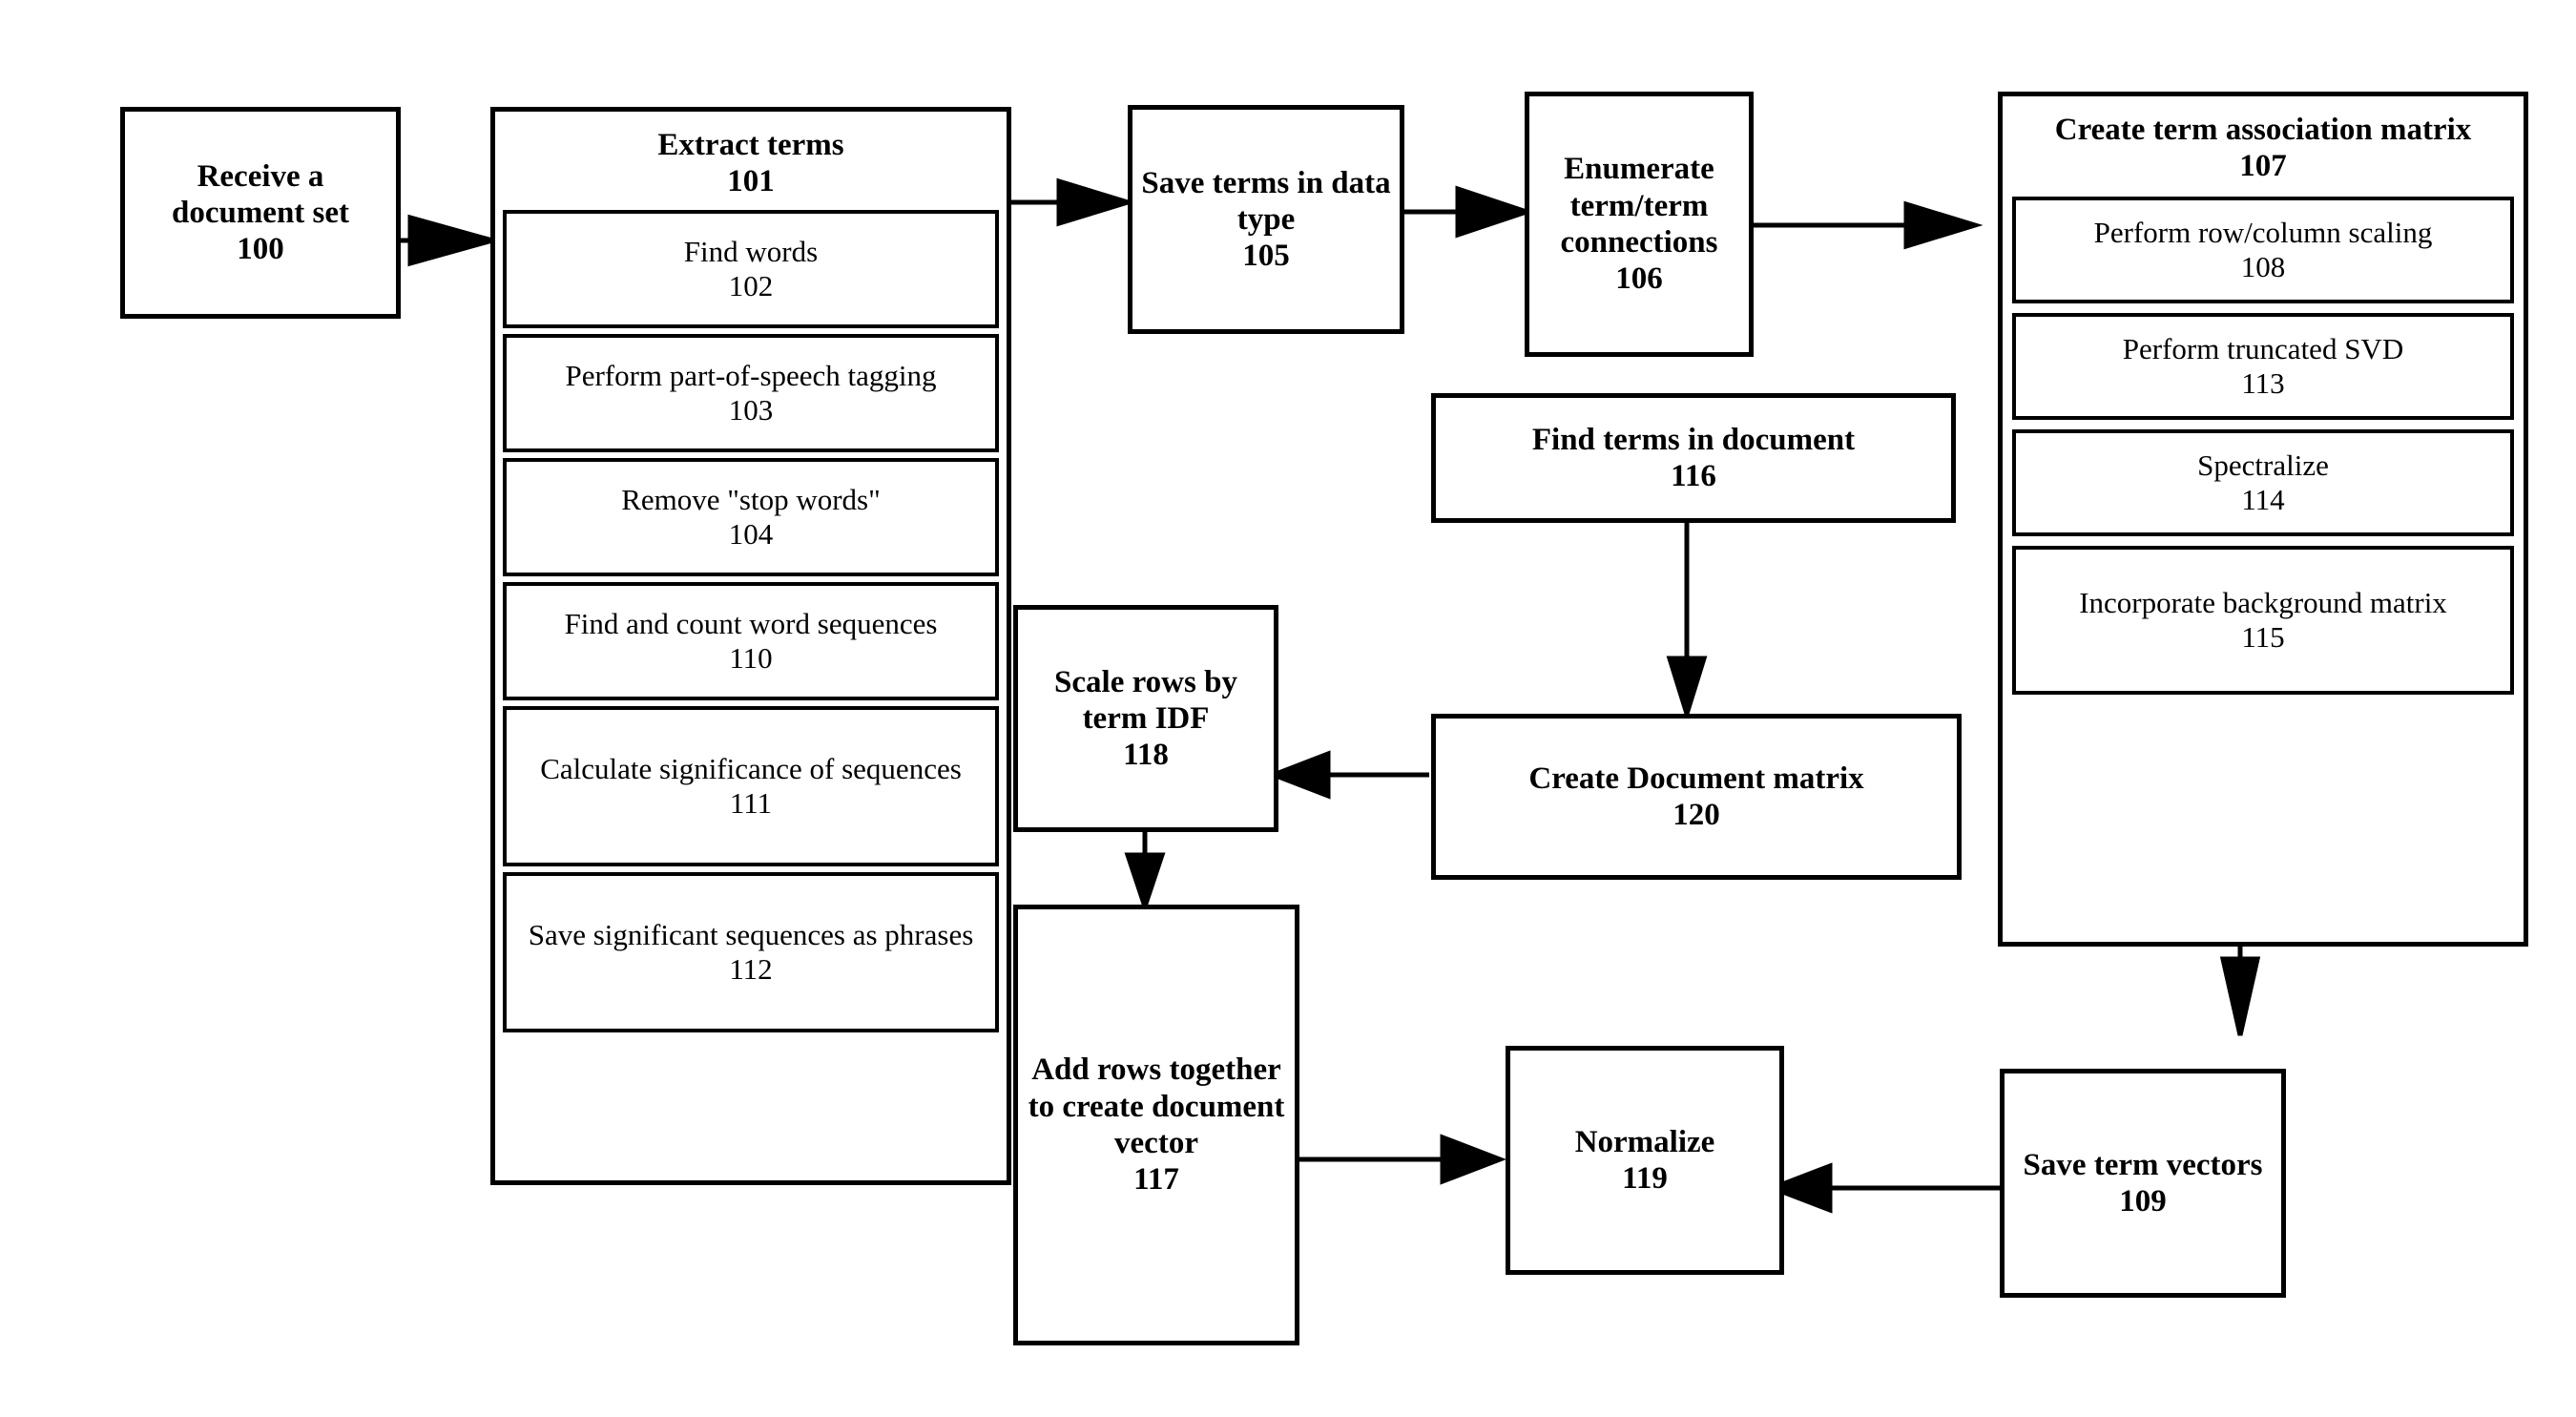 Image resolution: width=2576 pixels, height=1417 pixels. I want to click on node-ref: 102, so click(751, 285).